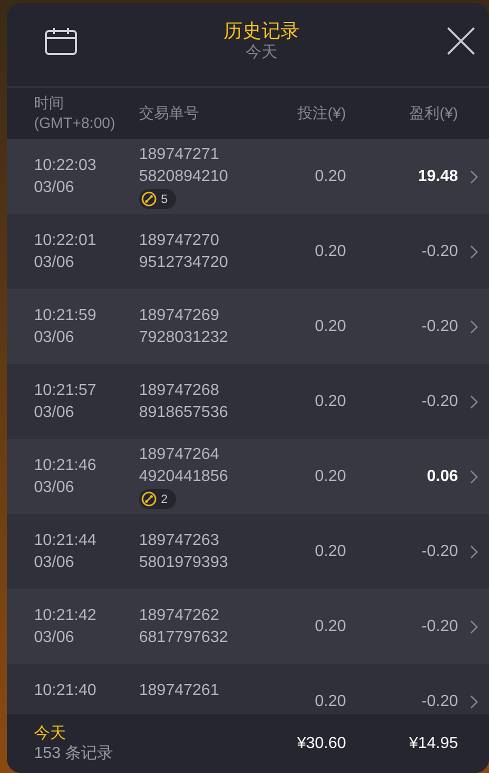 This screenshot has height=773, width=489. What do you see at coordinates (66, 551) in the screenshot?
I see `time-cell-text: 10:21:44 03/06` at bounding box center [66, 551].